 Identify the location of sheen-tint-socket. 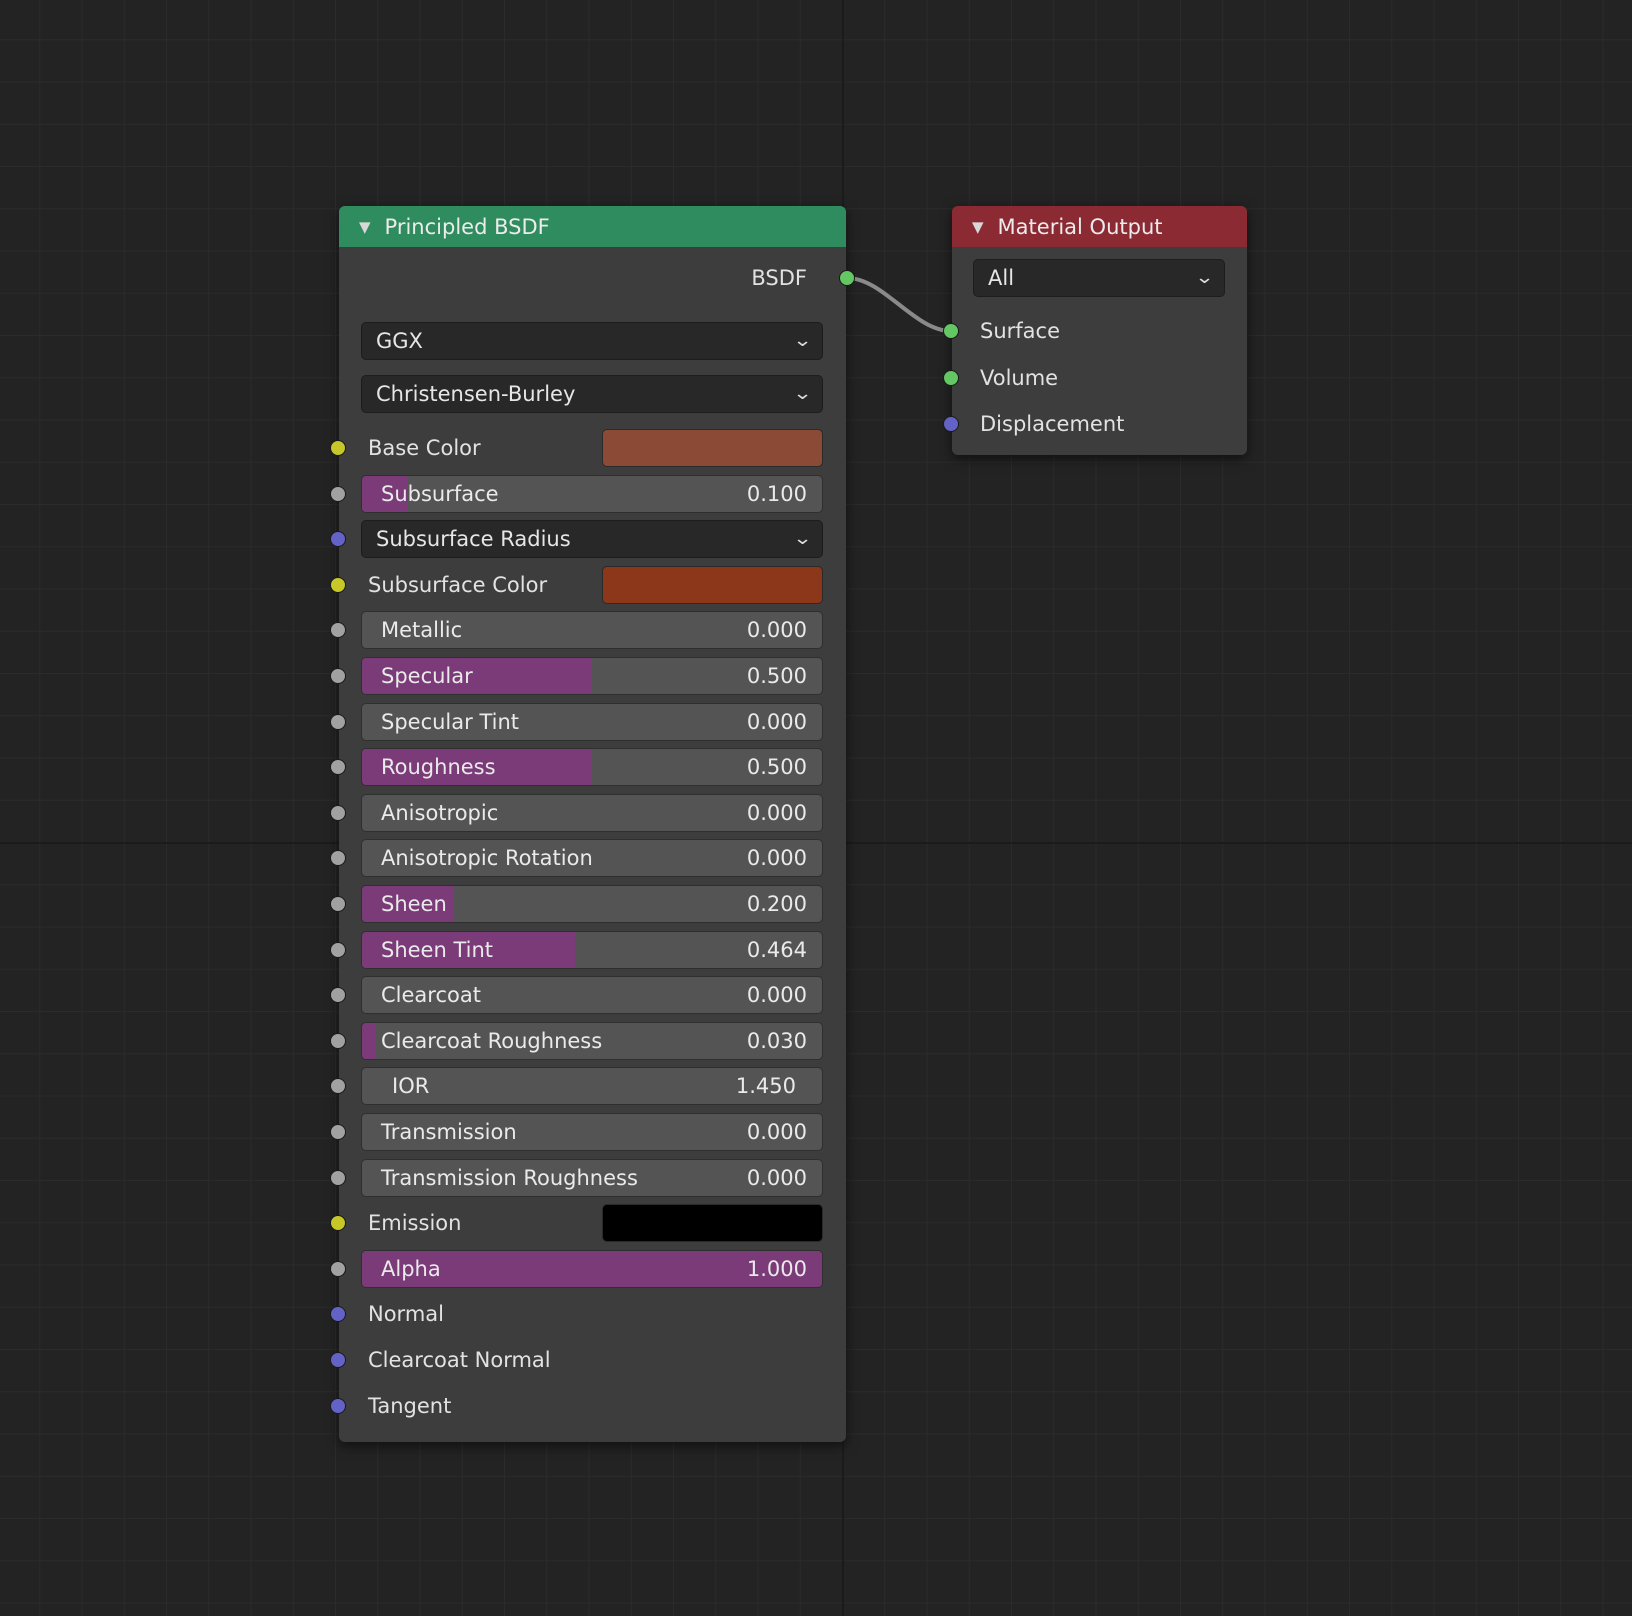
(338, 949).